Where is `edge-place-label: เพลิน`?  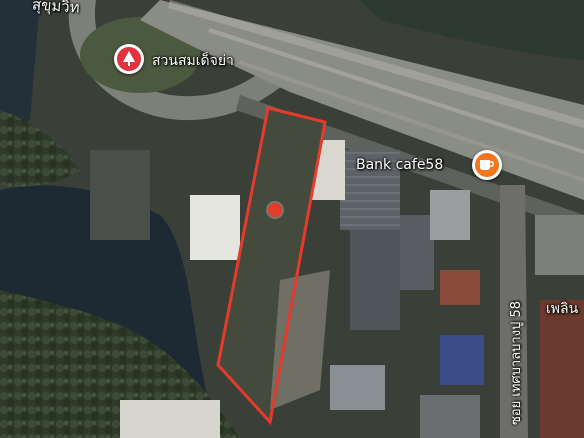 edge-place-label: เพลิน is located at coordinates (562, 309).